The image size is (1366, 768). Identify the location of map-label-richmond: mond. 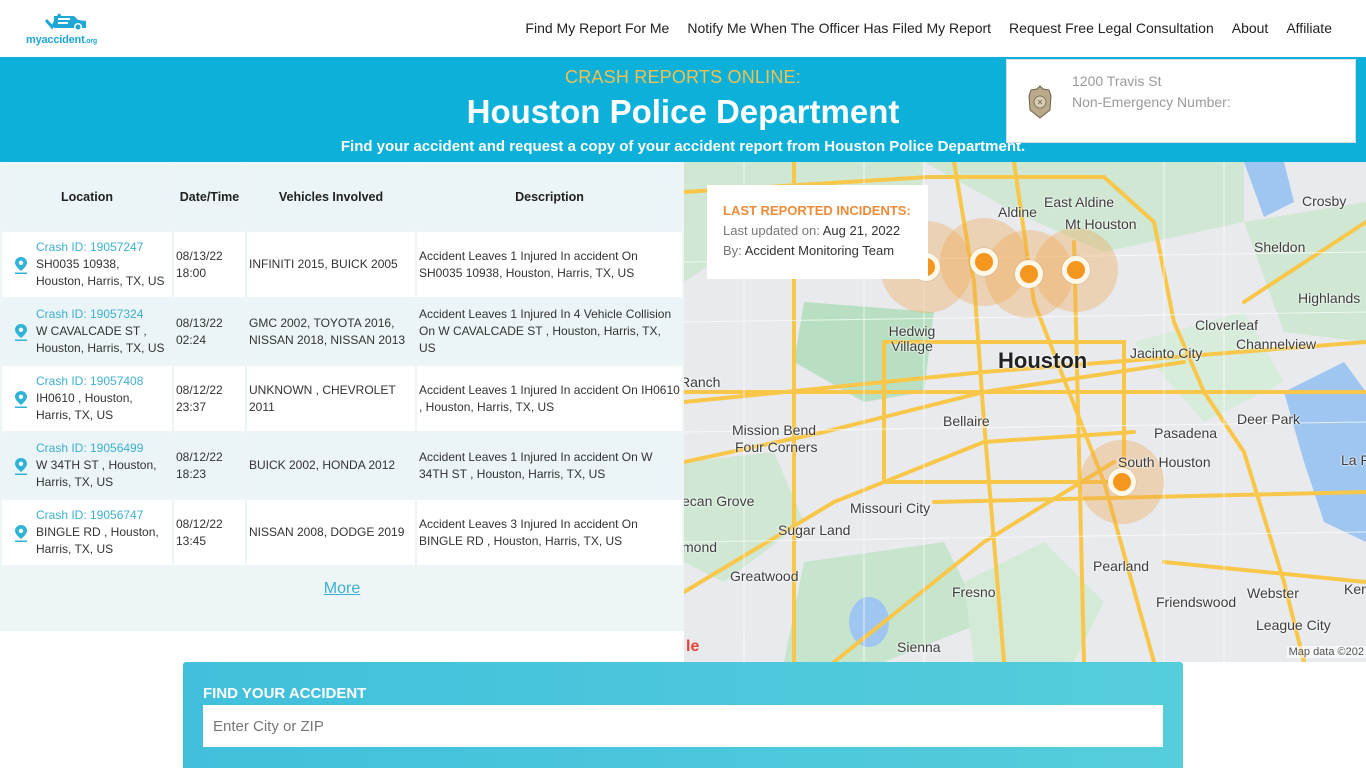
(701, 547).